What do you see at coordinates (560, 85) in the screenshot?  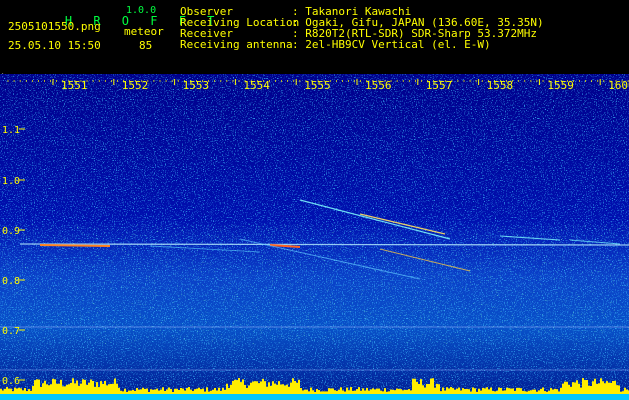 I see `x-tick-label: 1559` at bounding box center [560, 85].